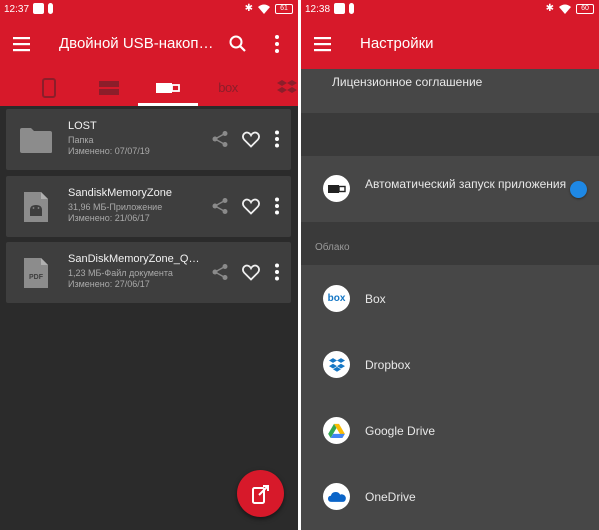 This screenshot has width=599, height=530. What do you see at coordinates (336, 496) in the screenshot?
I see `onedrive-icon` at bounding box center [336, 496].